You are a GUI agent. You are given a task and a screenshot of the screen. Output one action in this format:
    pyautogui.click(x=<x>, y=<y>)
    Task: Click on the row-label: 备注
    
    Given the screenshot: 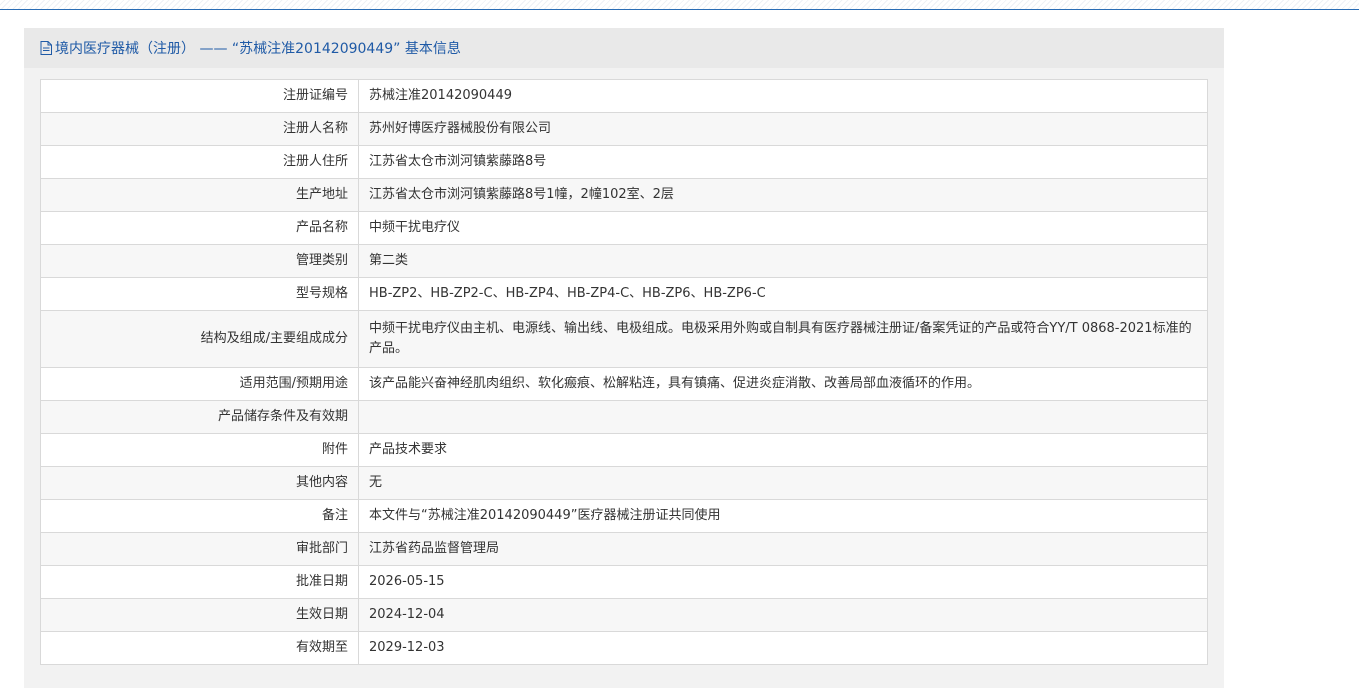 What is the action you would take?
    pyautogui.click(x=199, y=516)
    